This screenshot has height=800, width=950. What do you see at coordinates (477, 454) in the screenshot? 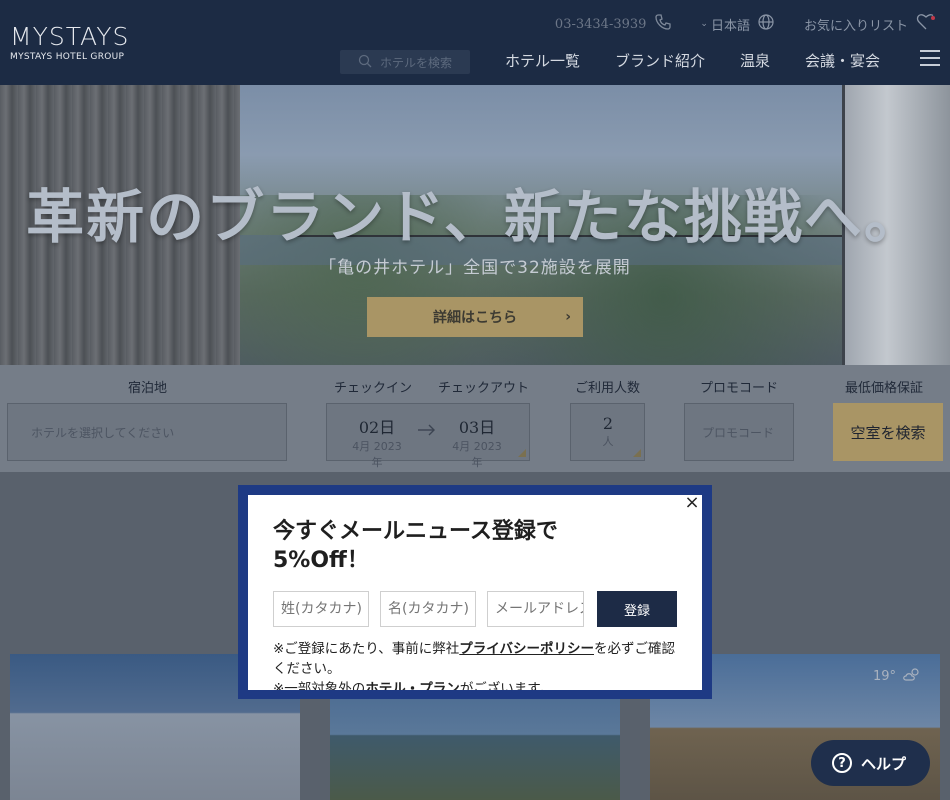
I see `checkout-month: 4月 2023年` at bounding box center [477, 454].